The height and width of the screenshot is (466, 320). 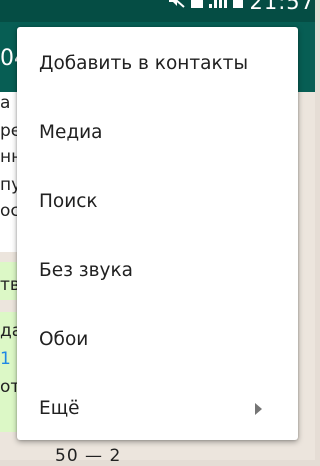 I want to click on submenu-arrow-icon, so click(x=258, y=409).